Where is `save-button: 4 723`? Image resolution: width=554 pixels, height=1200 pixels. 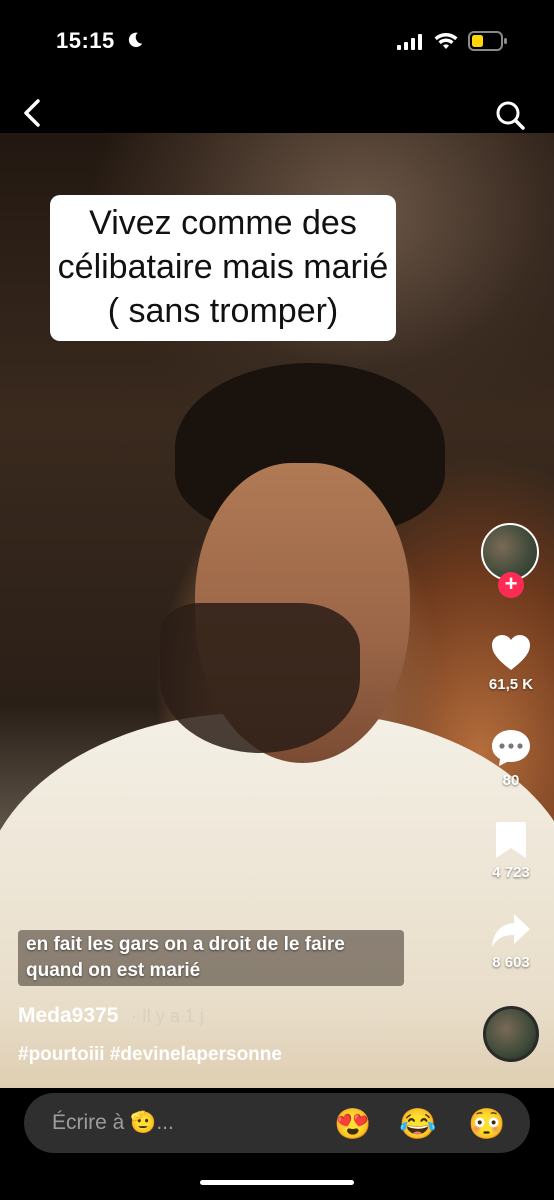
save-button: 4 723 is located at coordinates (511, 850).